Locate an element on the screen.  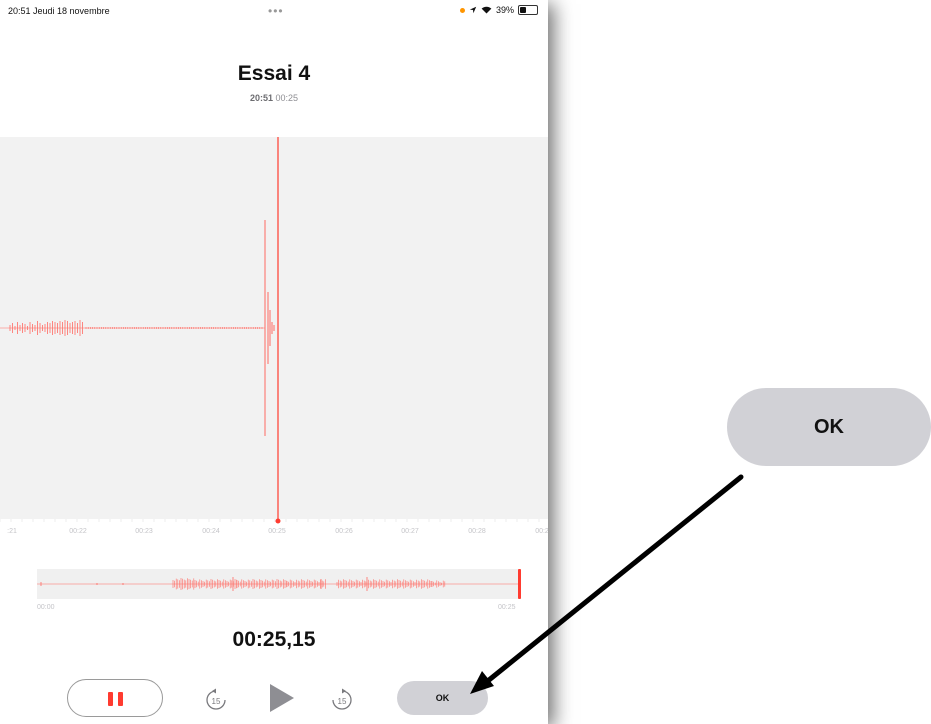
location-arrow-icon is located at coordinates (473, 10).